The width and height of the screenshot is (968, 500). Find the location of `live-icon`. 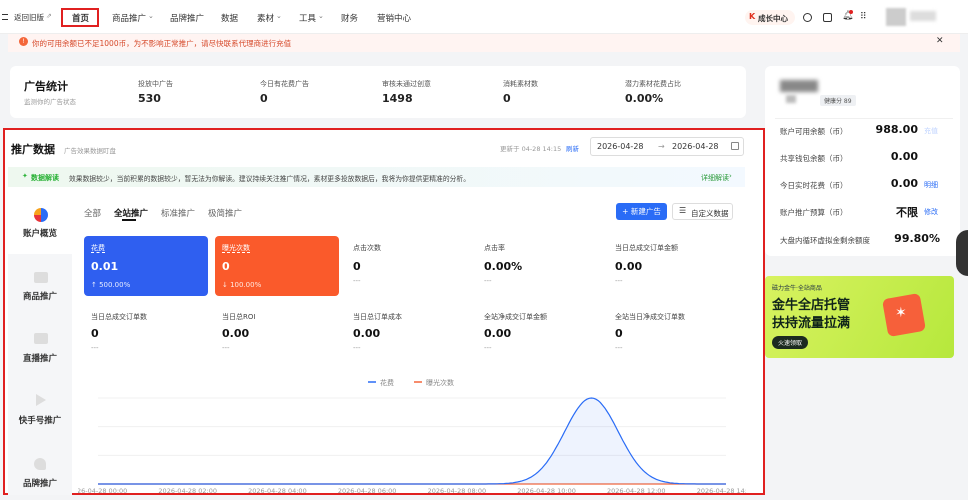

live-icon is located at coordinates (41, 338).